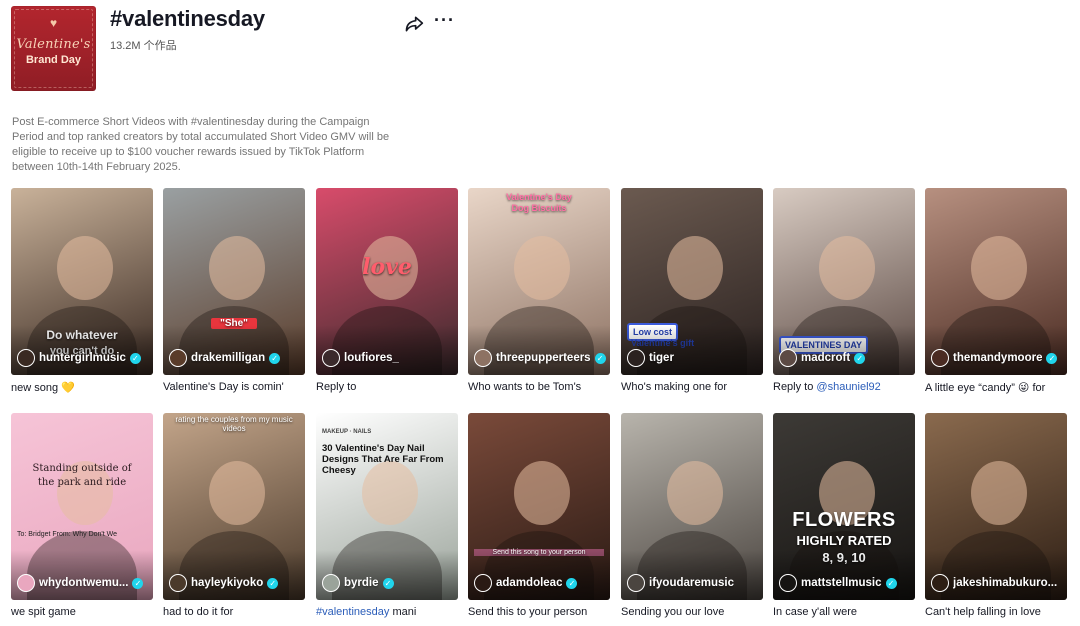 This screenshot has height=626, width=1080. What do you see at coordinates (82, 482) in the screenshot?
I see `video-overlay-text: the park and ride` at bounding box center [82, 482].